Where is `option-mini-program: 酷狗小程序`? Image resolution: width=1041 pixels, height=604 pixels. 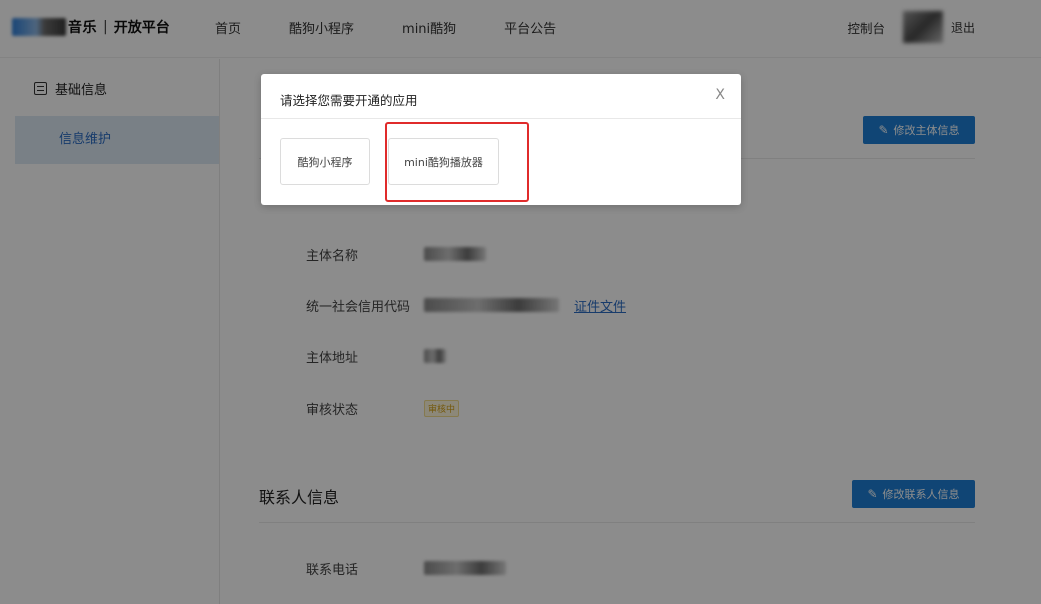
option-mini-program: 酷狗小程序 is located at coordinates (325, 161).